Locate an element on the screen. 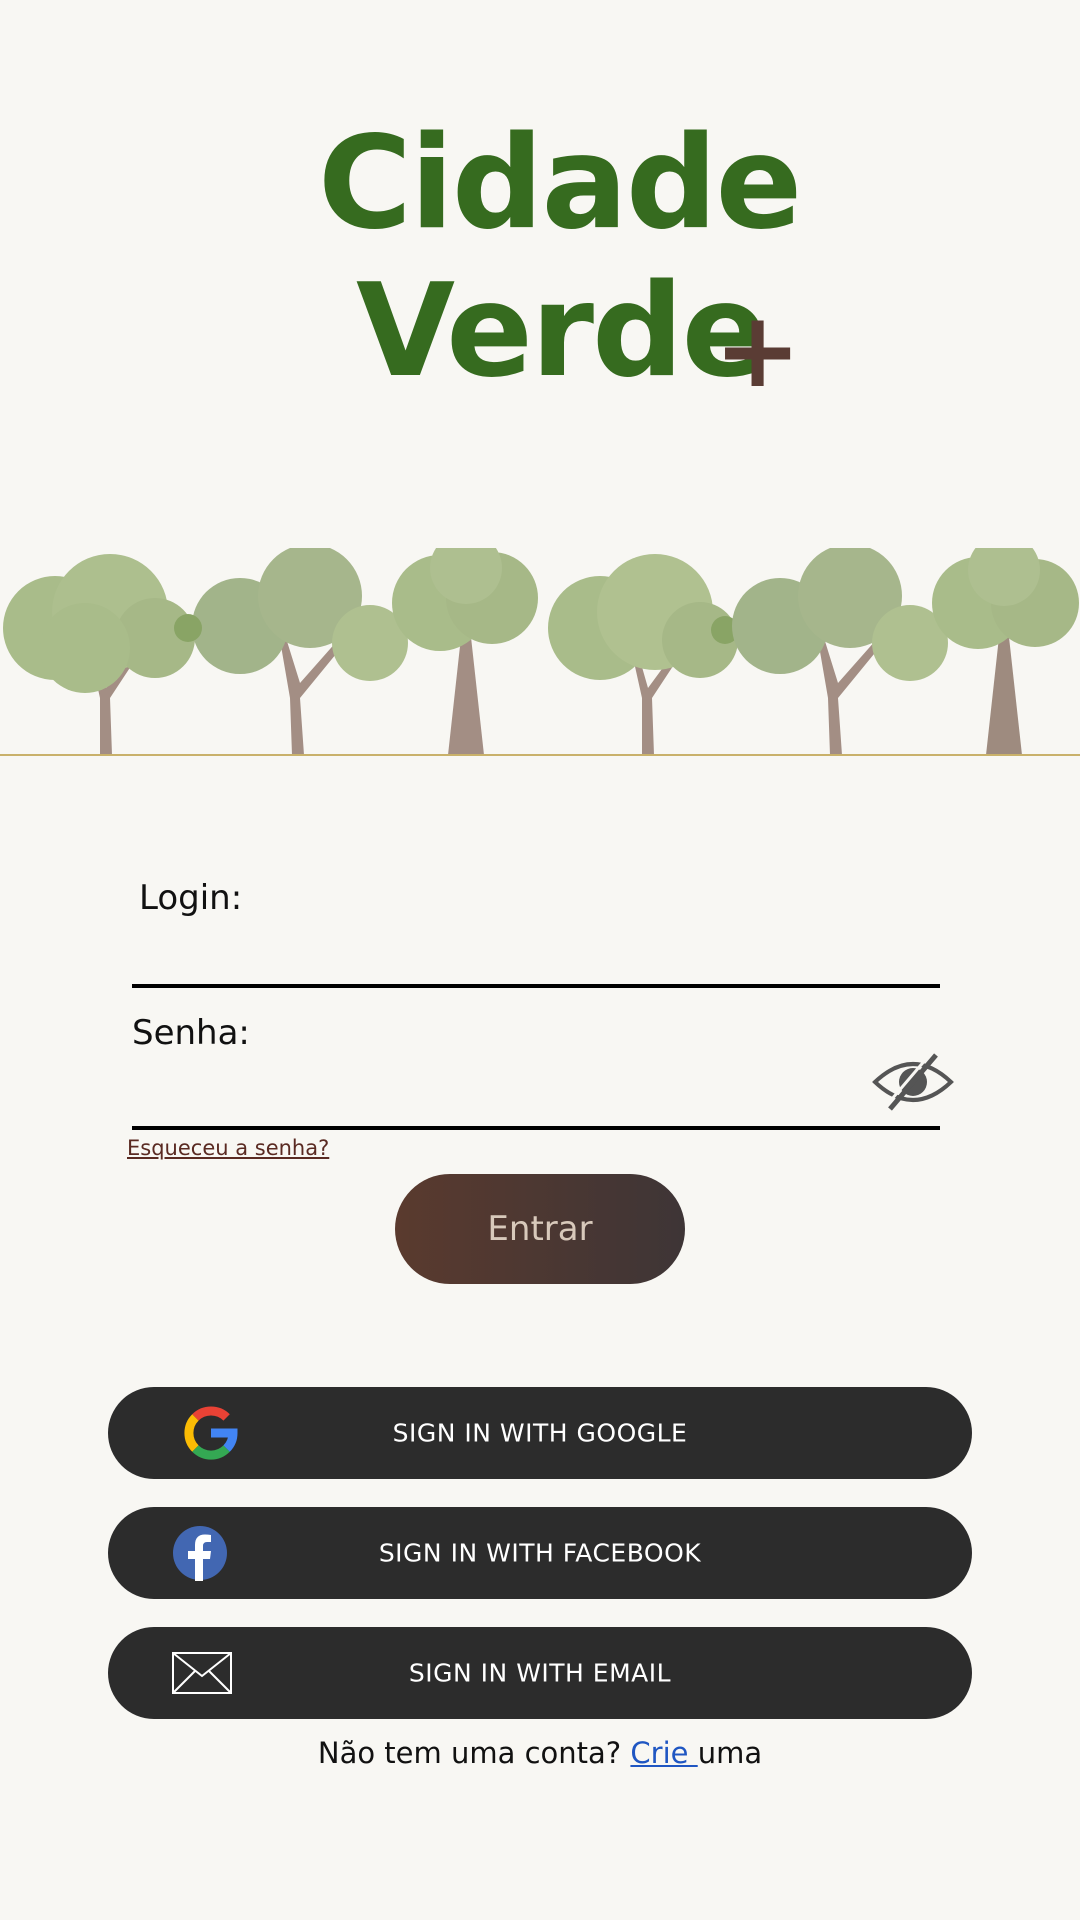 This screenshot has height=1920, width=1080. eye-slash-icon is located at coordinates (913, 1082).